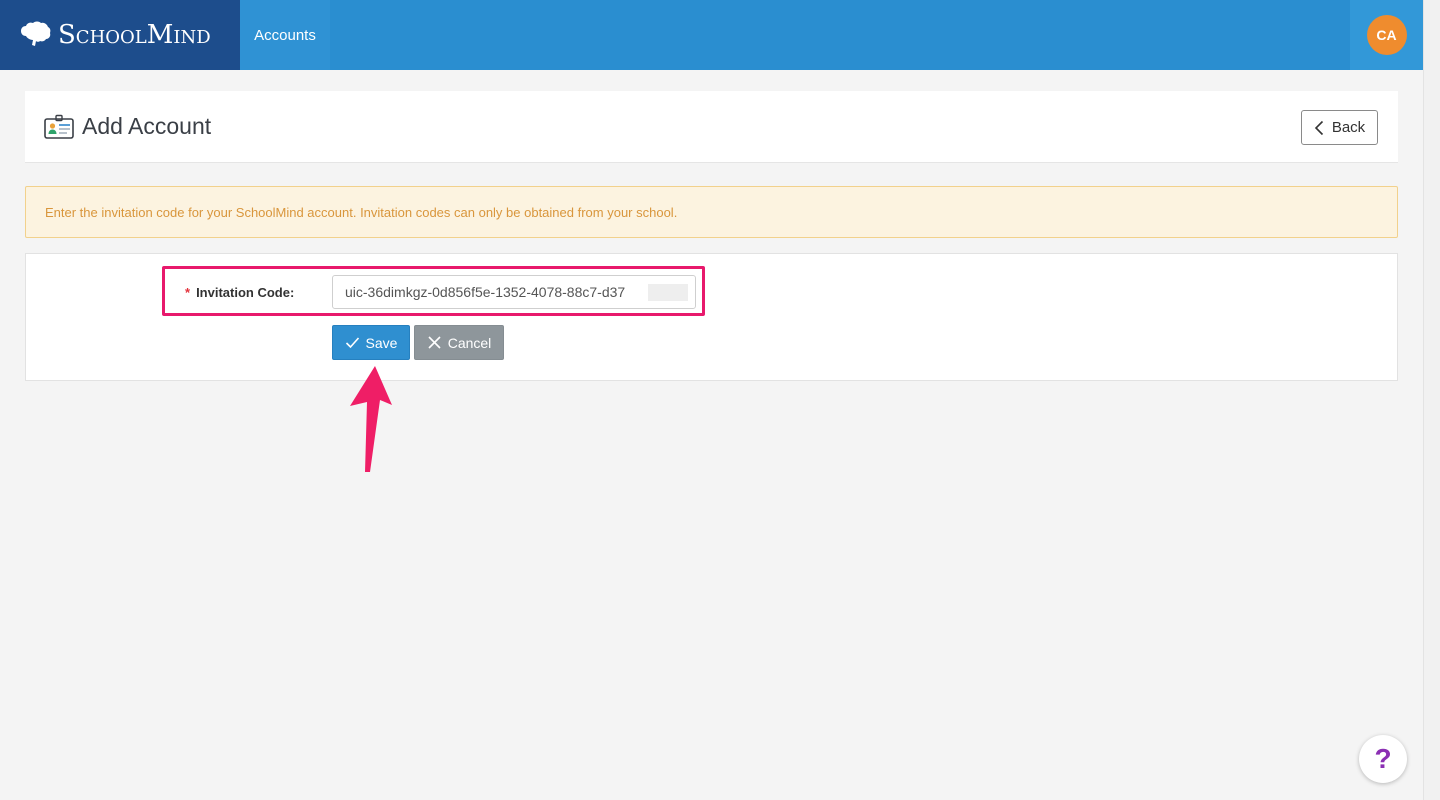 Image resolution: width=1440 pixels, height=800 pixels. Describe the element at coordinates (434, 342) in the screenshot. I see `close-icon` at that location.